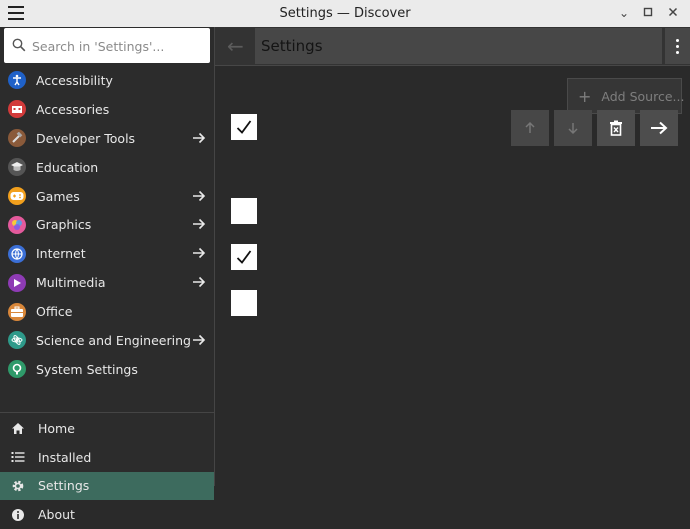  I want to click on sidebar-item-label: Education, so click(67, 167).